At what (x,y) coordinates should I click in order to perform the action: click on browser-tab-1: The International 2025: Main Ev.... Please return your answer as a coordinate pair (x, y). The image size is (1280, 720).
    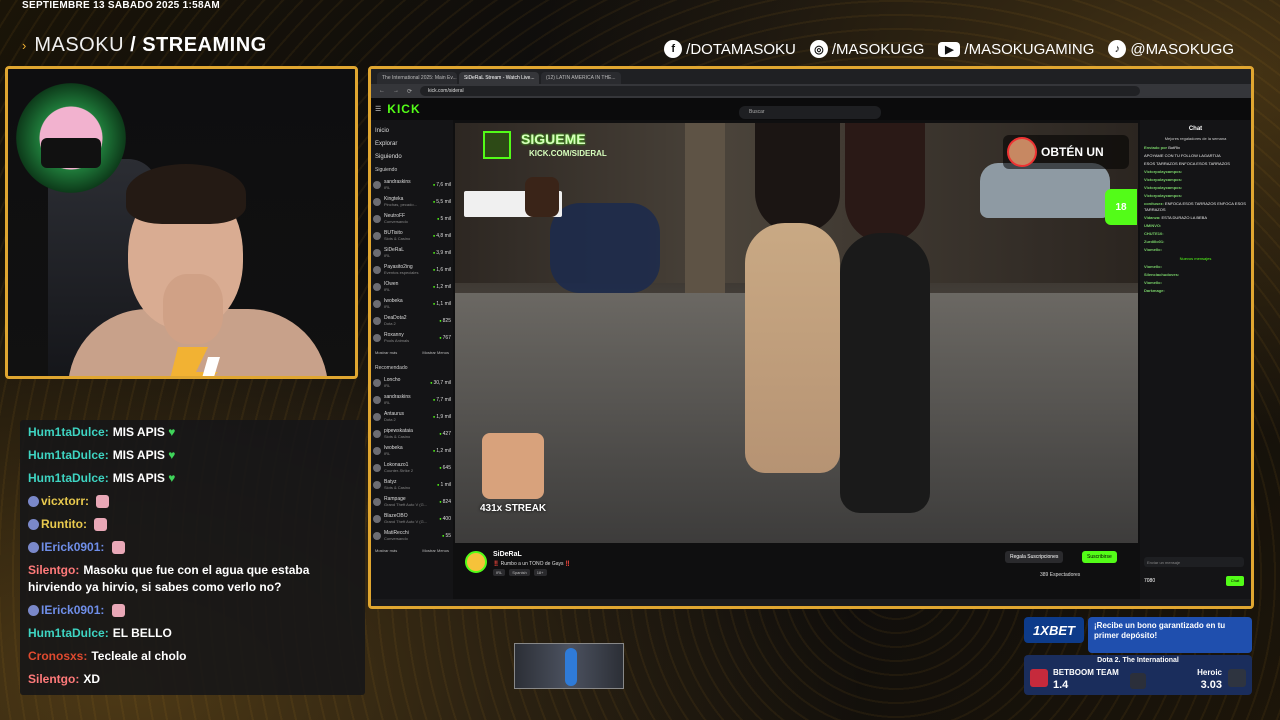
    Looking at the image, I should click on (417, 78).